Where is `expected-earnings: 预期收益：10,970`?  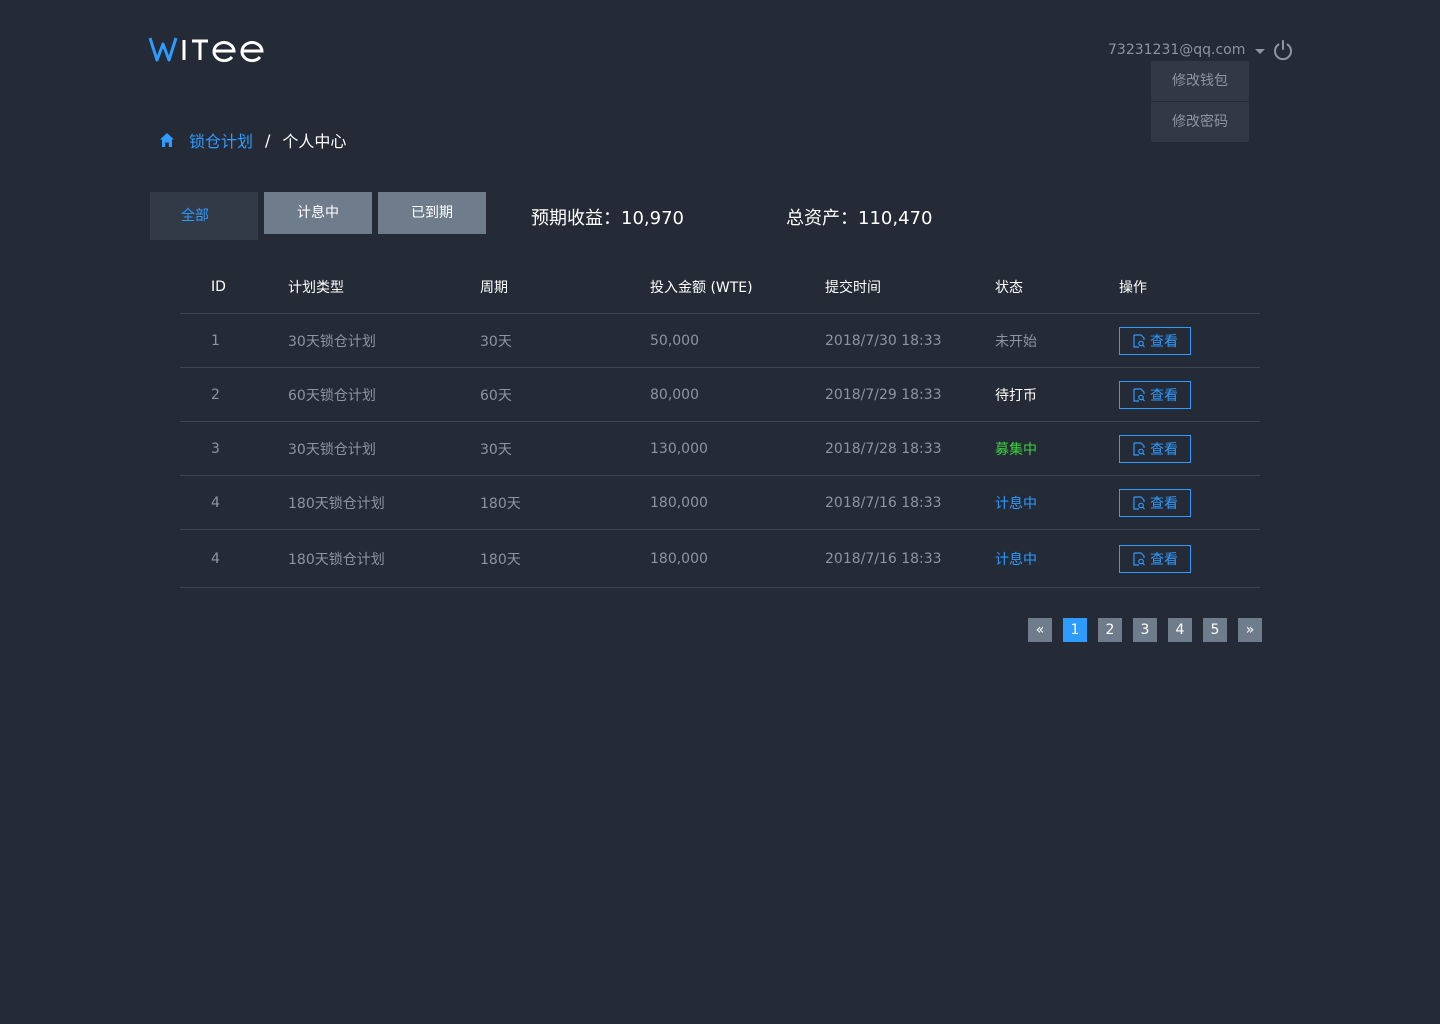
expected-earnings: 预期收益：10,970 is located at coordinates (607, 217).